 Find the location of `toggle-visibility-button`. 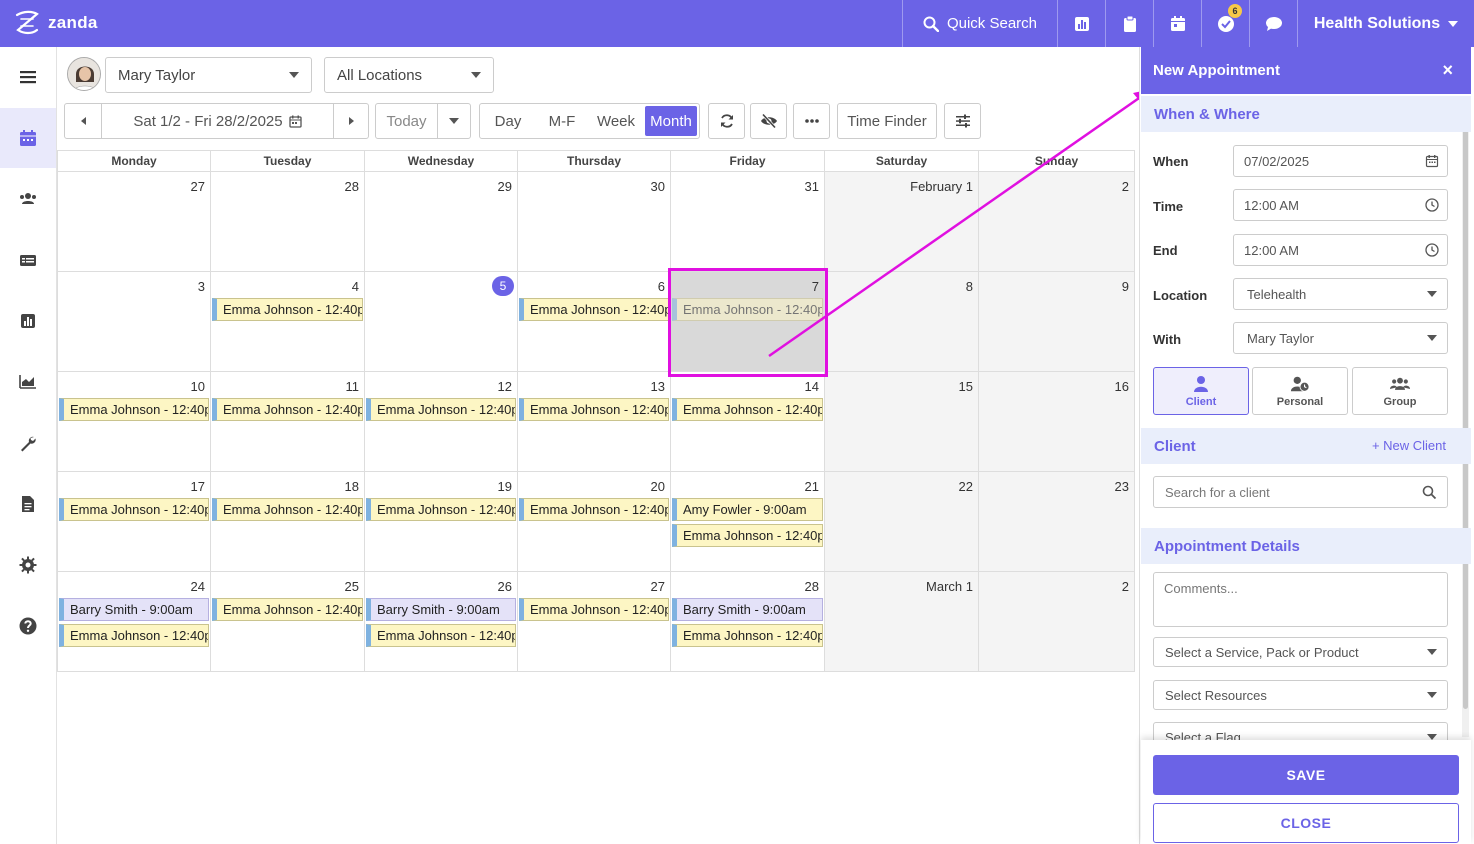

toggle-visibility-button is located at coordinates (768, 121).